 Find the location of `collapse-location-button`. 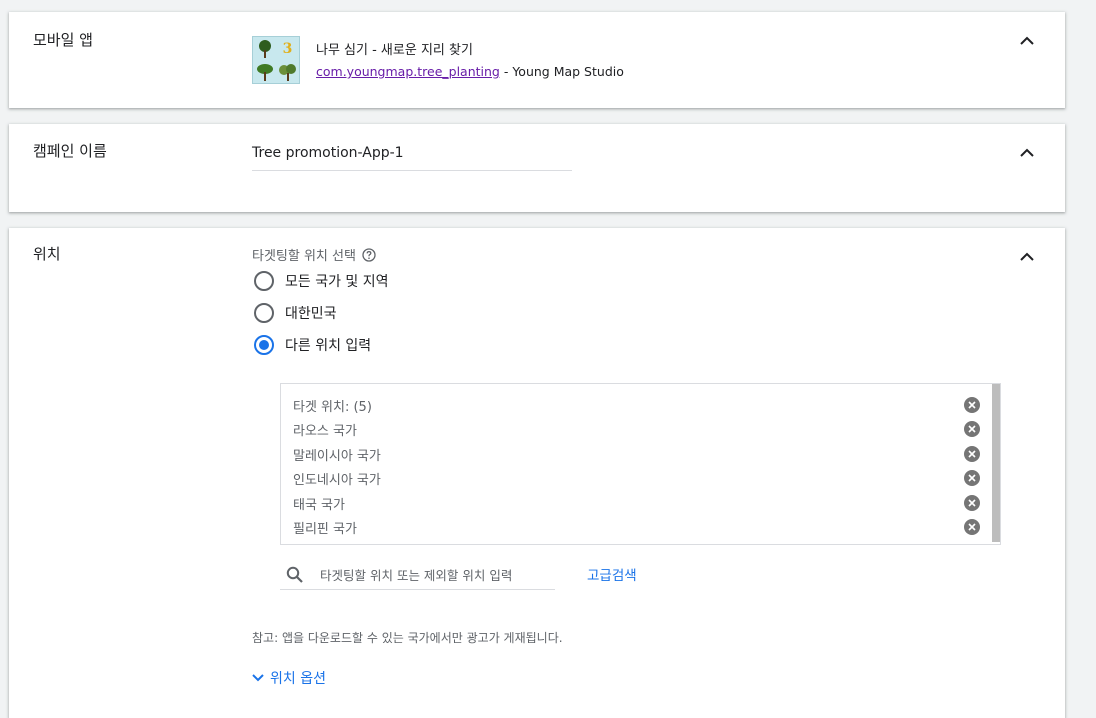

collapse-location-button is located at coordinates (1027, 256).